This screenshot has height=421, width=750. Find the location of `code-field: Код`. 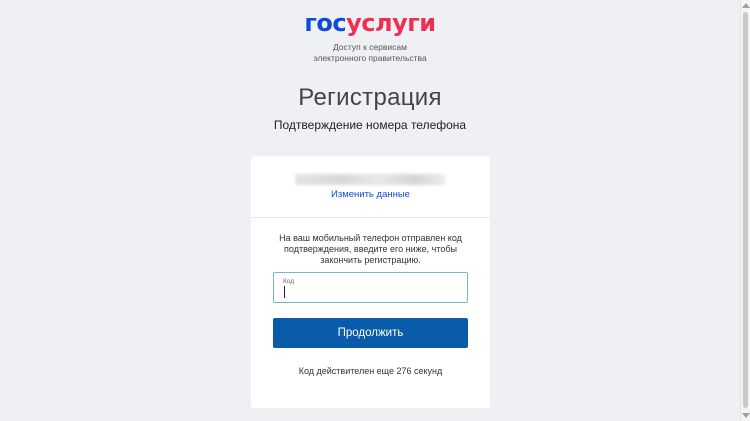

code-field: Код is located at coordinates (370, 287).